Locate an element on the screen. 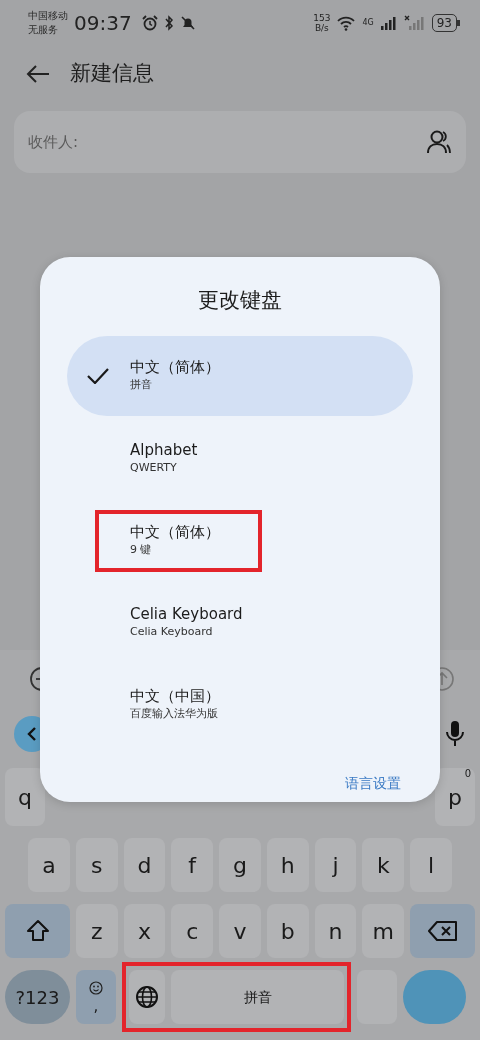 Image resolution: width=480 pixels, height=1040 pixels. wifi-icon is located at coordinates (346, 23).